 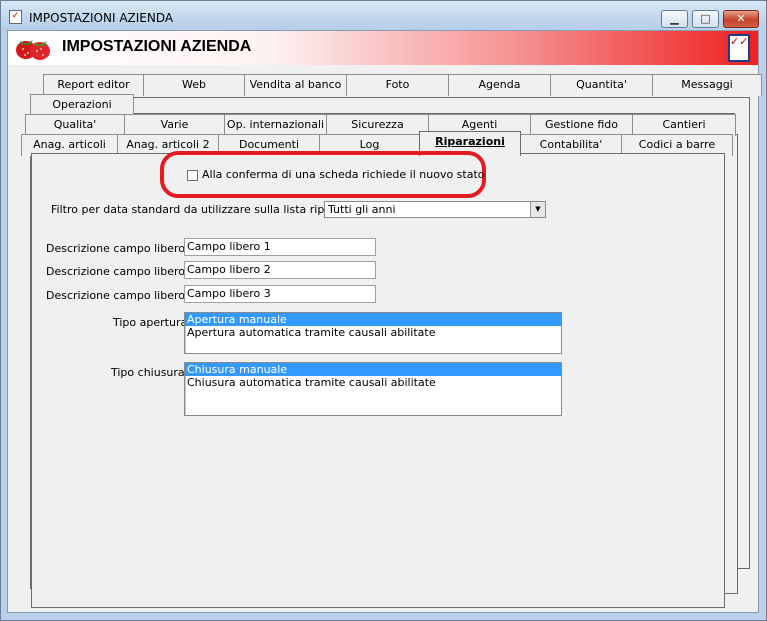 I want to click on tab-op-internazionali: Op. internazionali, so click(x=275, y=125).